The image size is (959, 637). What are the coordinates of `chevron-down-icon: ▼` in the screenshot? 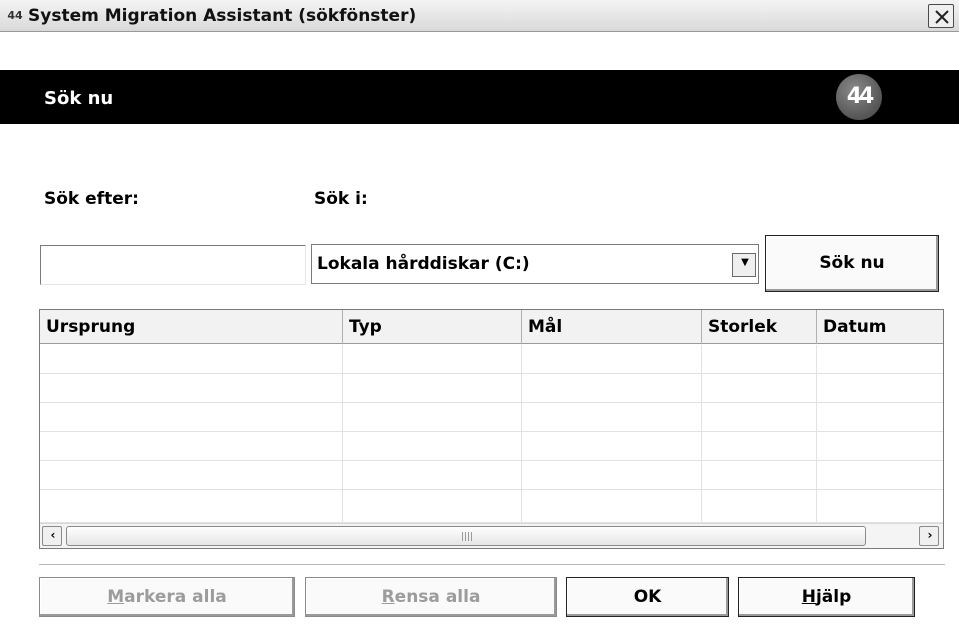 It's located at (745, 262).